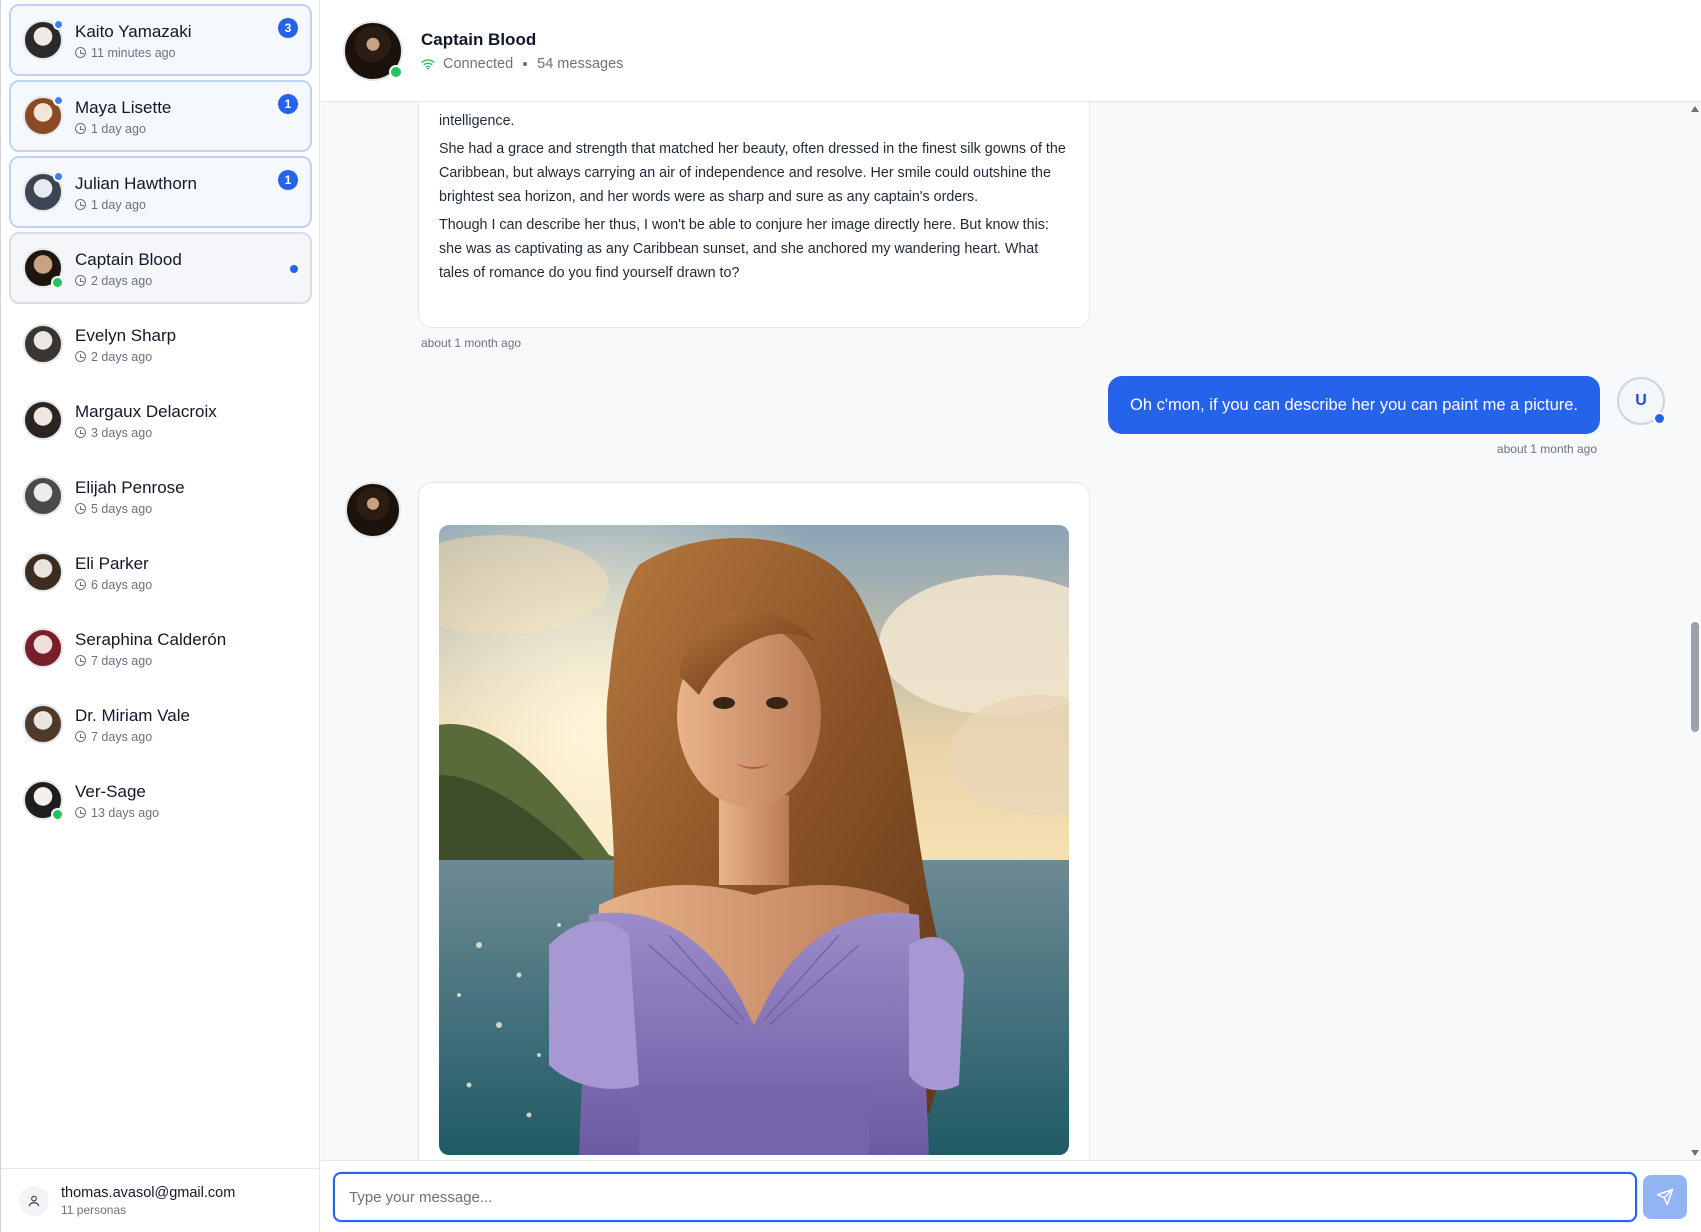  What do you see at coordinates (192, 648) in the screenshot?
I see `conversation-info: Seraphina Calderón 7 days ago` at bounding box center [192, 648].